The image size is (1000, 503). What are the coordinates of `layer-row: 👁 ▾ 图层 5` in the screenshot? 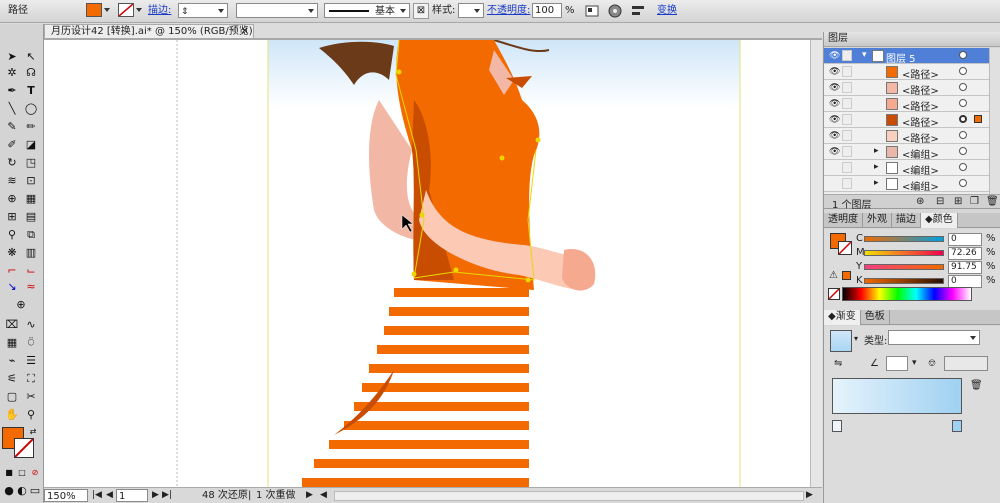 It's located at (906, 56).